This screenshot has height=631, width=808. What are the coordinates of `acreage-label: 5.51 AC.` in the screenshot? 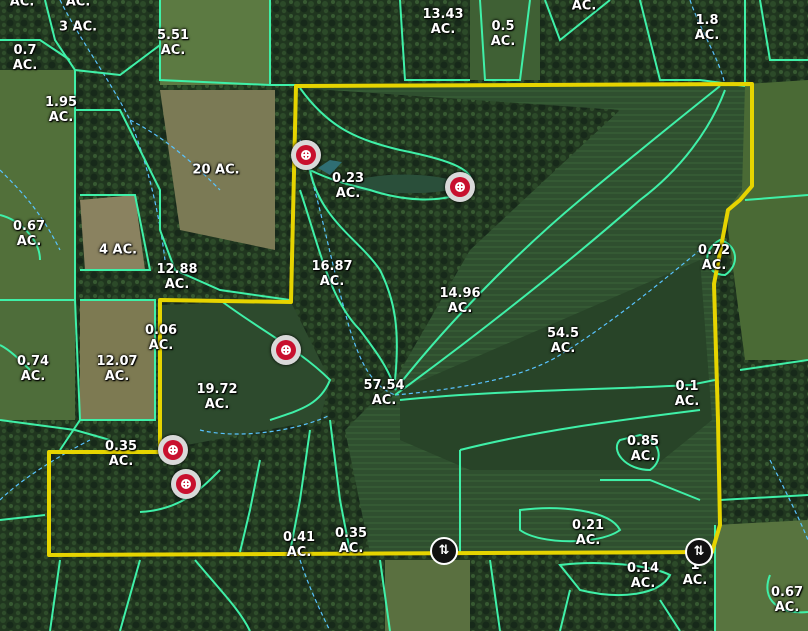 It's located at (173, 43).